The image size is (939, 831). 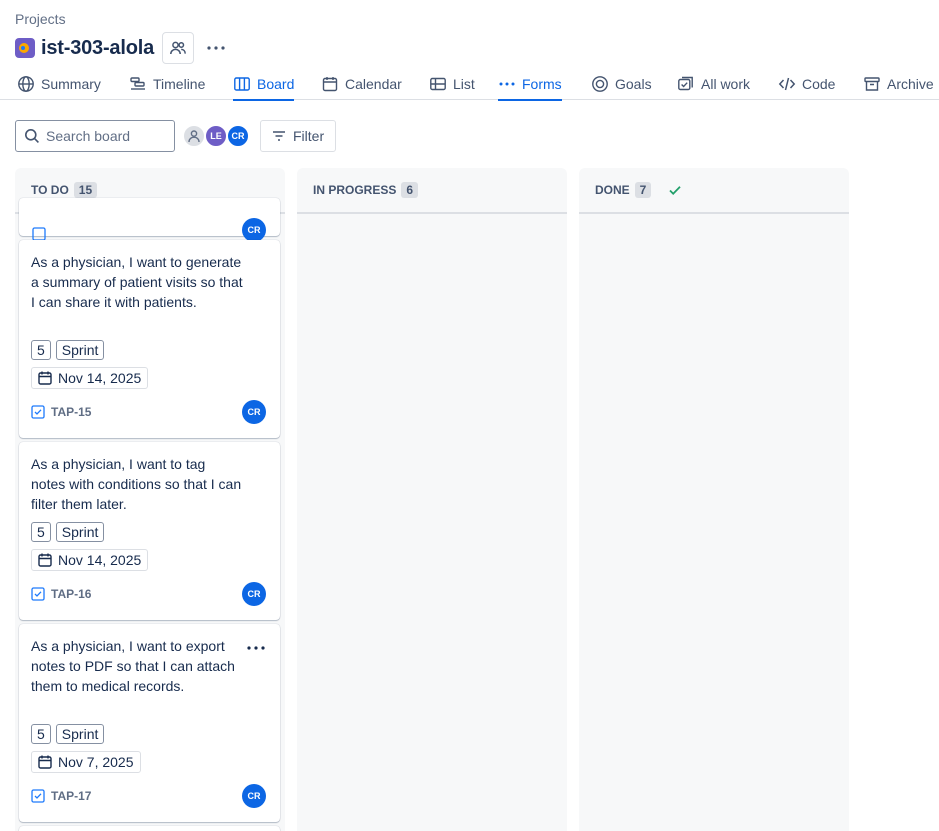 What do you see at coordinates (149, 594) in the screenshot?
I see `card-footer: TAP-16 CR` at bounding box center [149, 594].